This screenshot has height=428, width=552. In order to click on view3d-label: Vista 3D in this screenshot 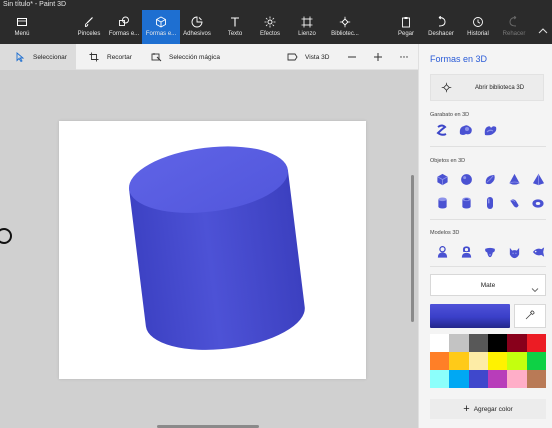, I will do `click(317, 57)`.